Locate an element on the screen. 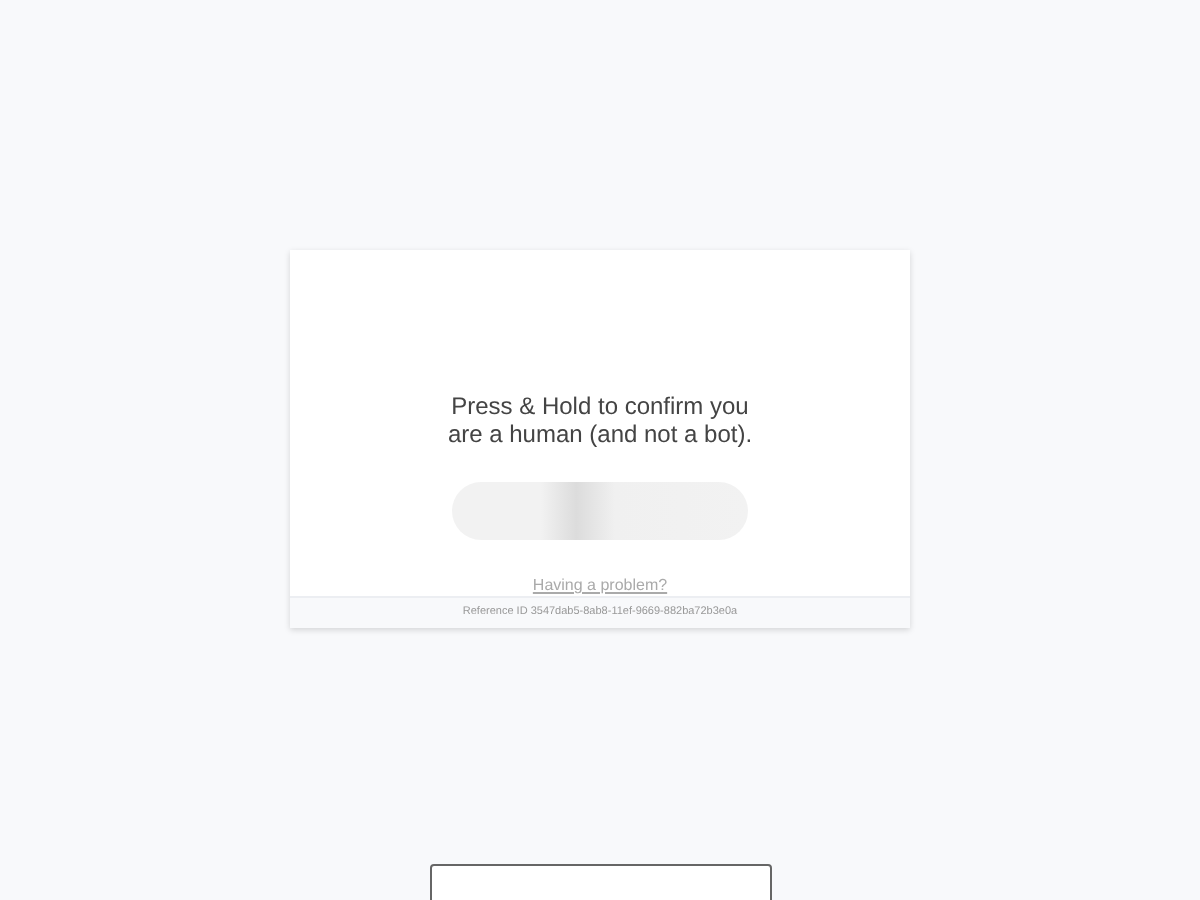 This screenshot has height=900, width=1200. press-and-hold-button is located at coordinates (600, 511).